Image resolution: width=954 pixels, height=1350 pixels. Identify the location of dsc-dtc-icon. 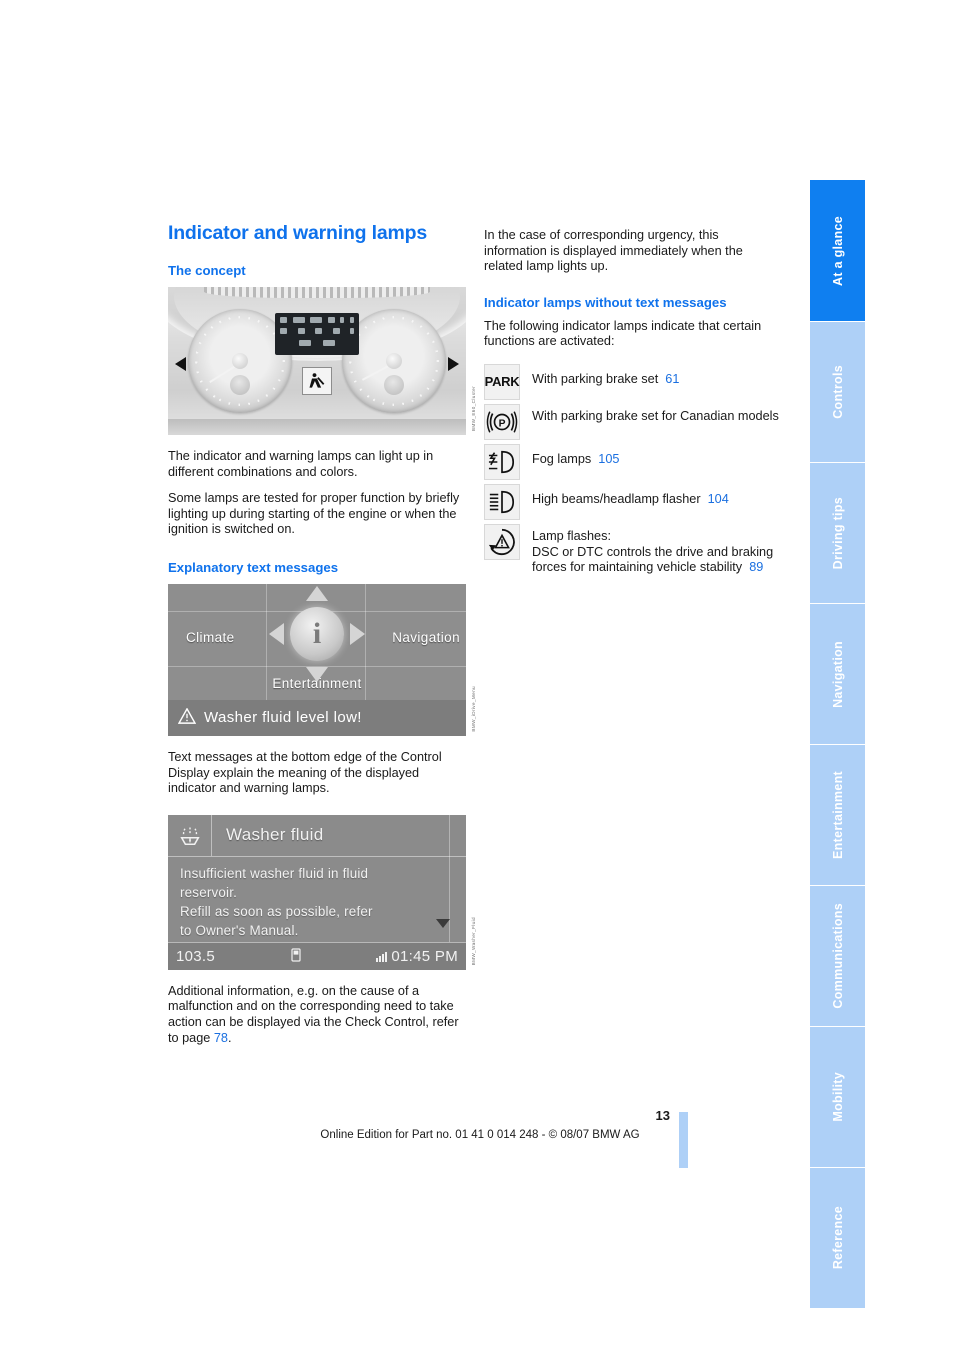
(502, 541).